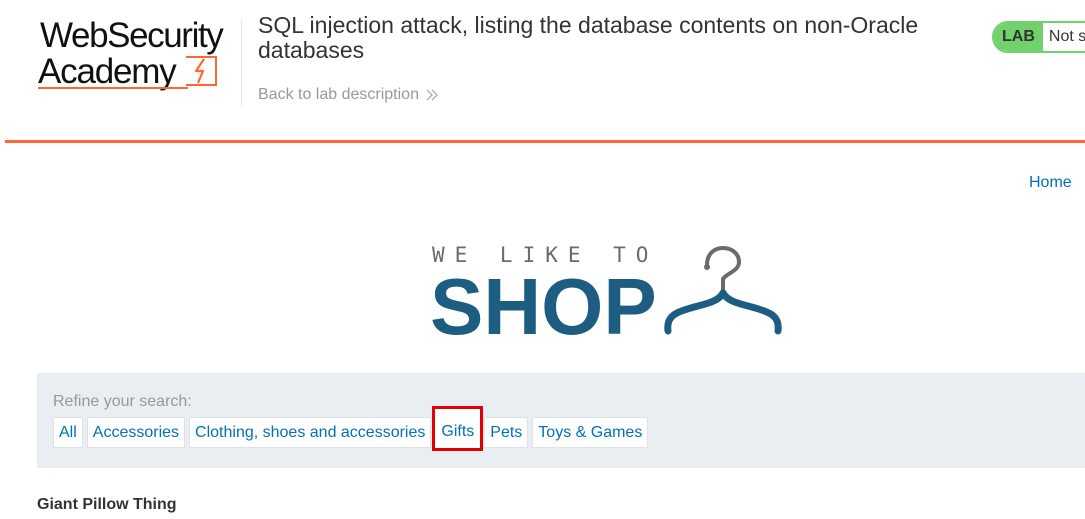 This screenshot has width=1085, height=519. I want to click on web-security-academy-logo: WebSecurity Academy, so click(138, 55).